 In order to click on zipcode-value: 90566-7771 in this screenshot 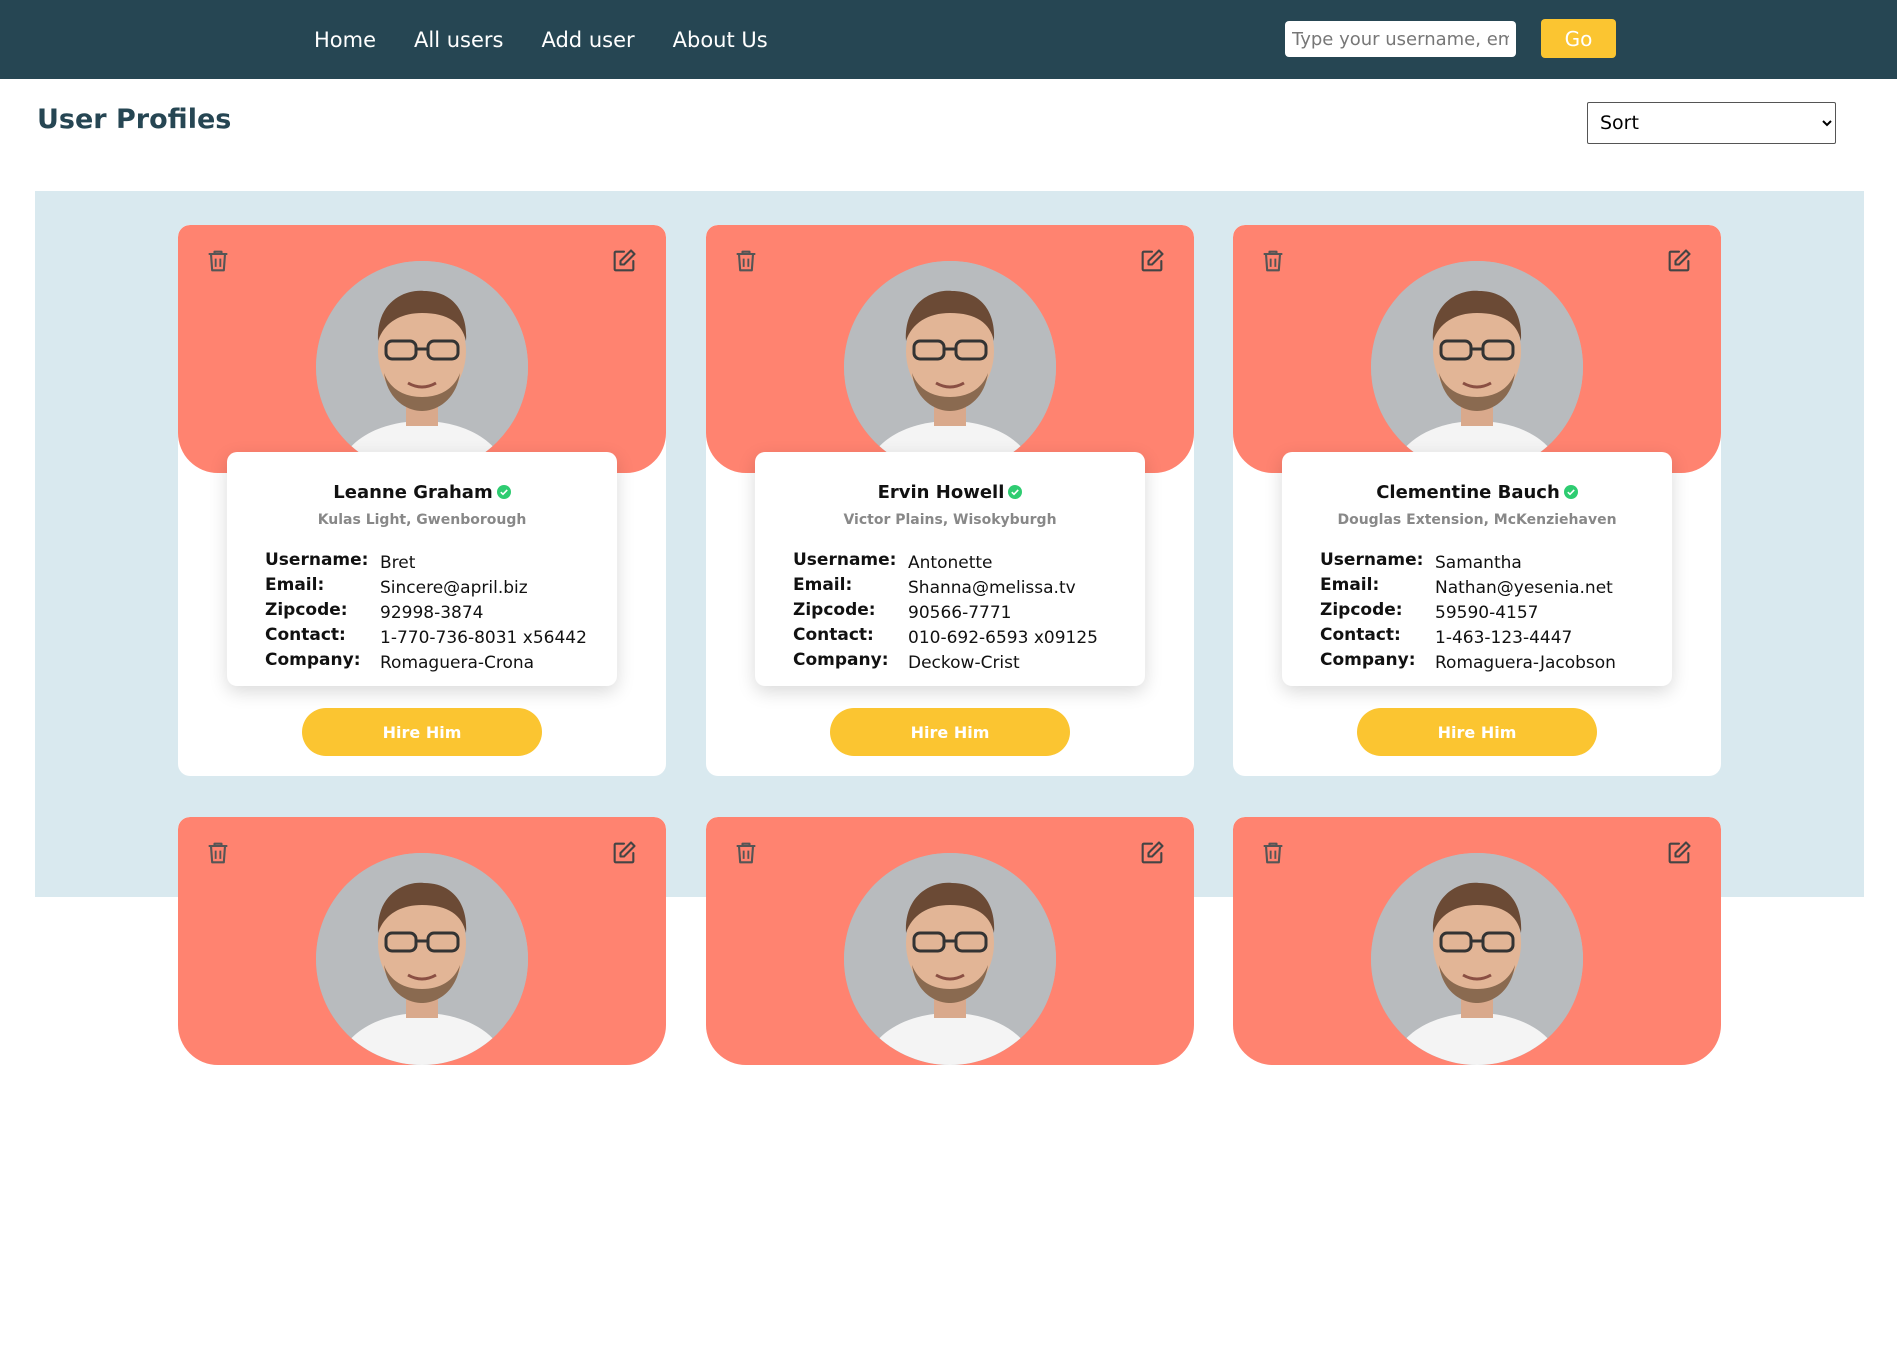, I will do `click(960, 613)`.